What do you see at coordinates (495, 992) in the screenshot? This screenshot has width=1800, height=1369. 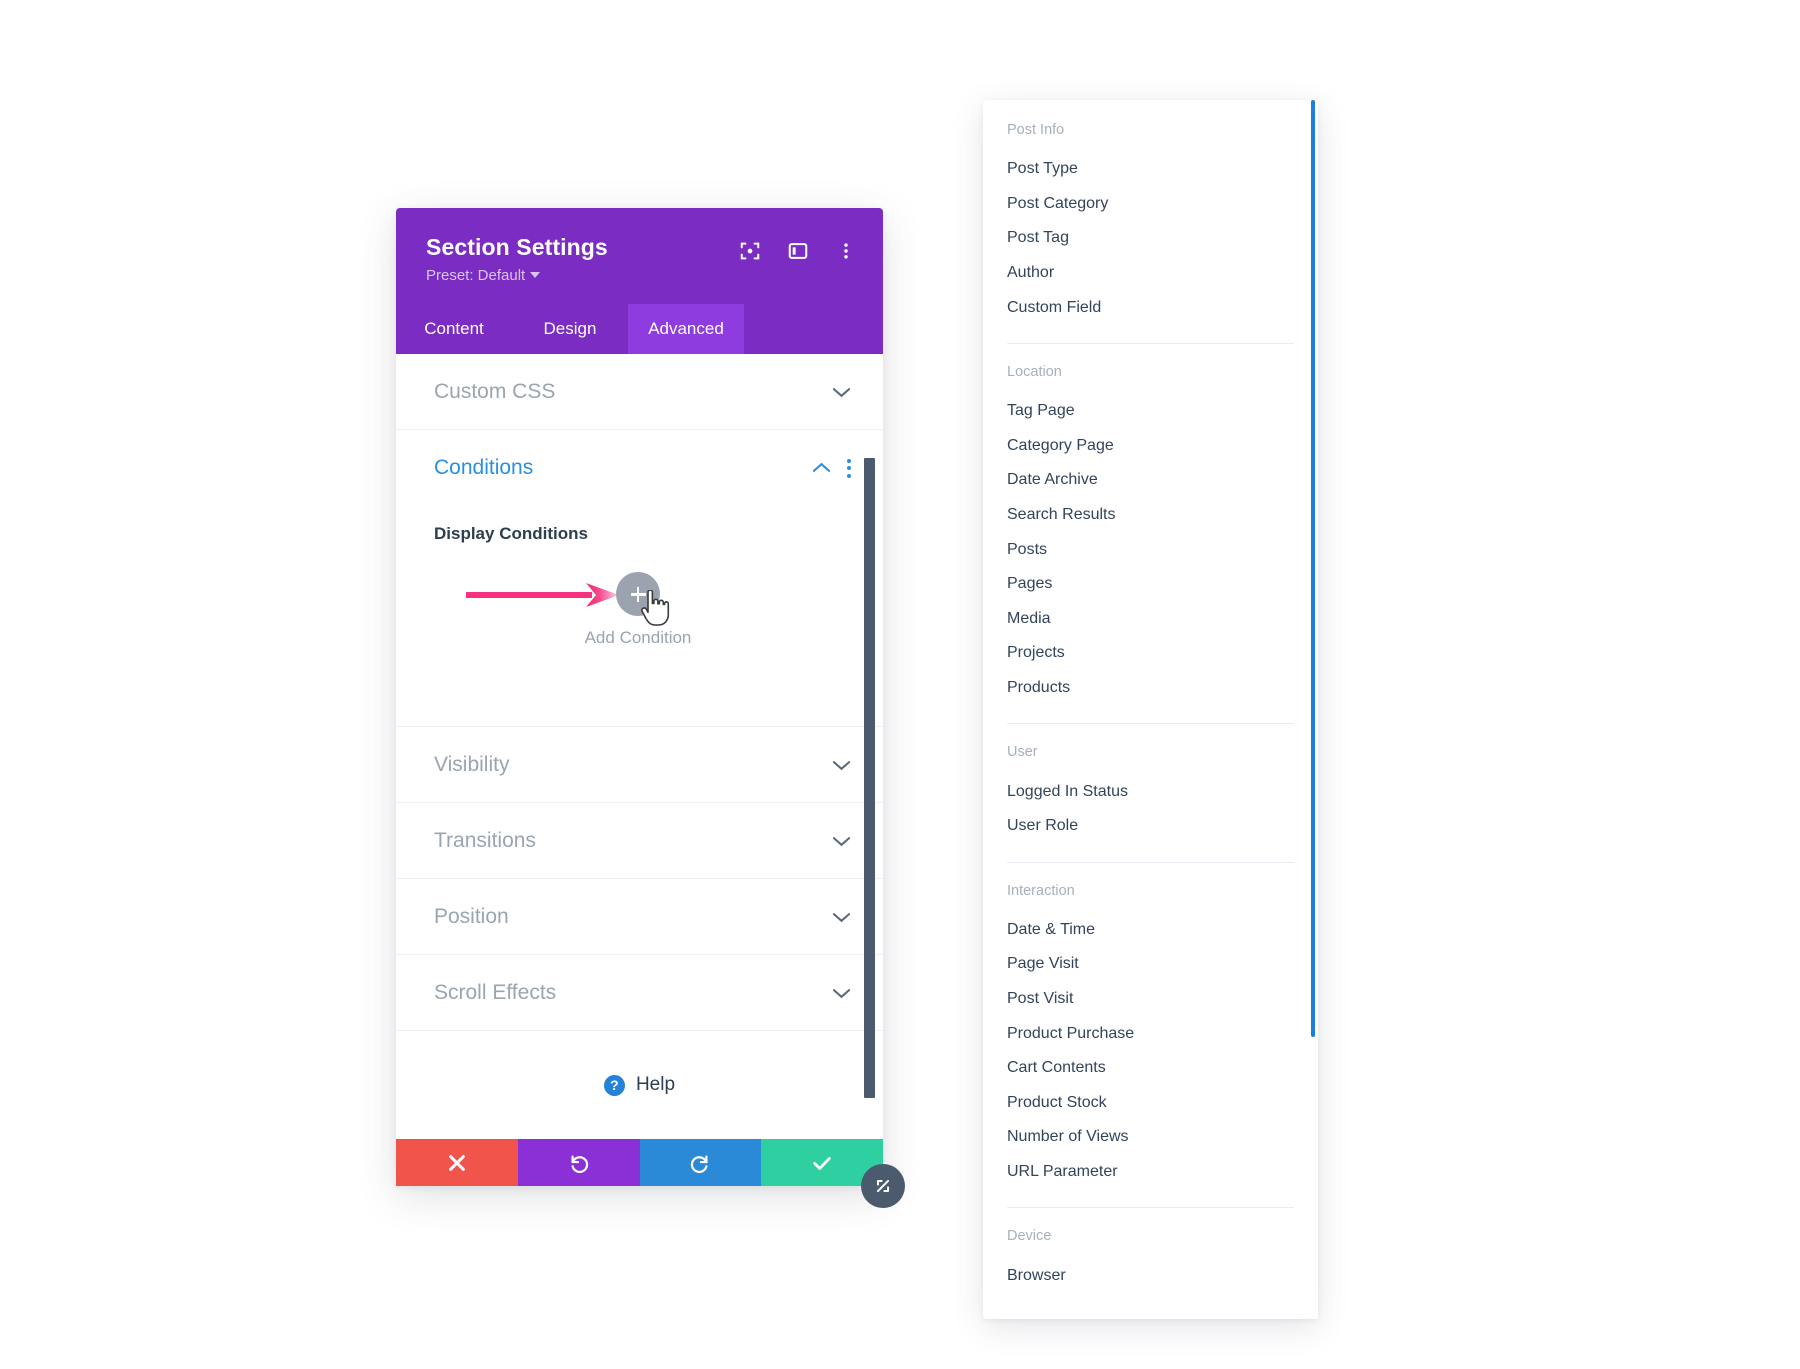 I see `accordion-label-scroll-effects: Scroll Effects` at bounding box center [495, 992].